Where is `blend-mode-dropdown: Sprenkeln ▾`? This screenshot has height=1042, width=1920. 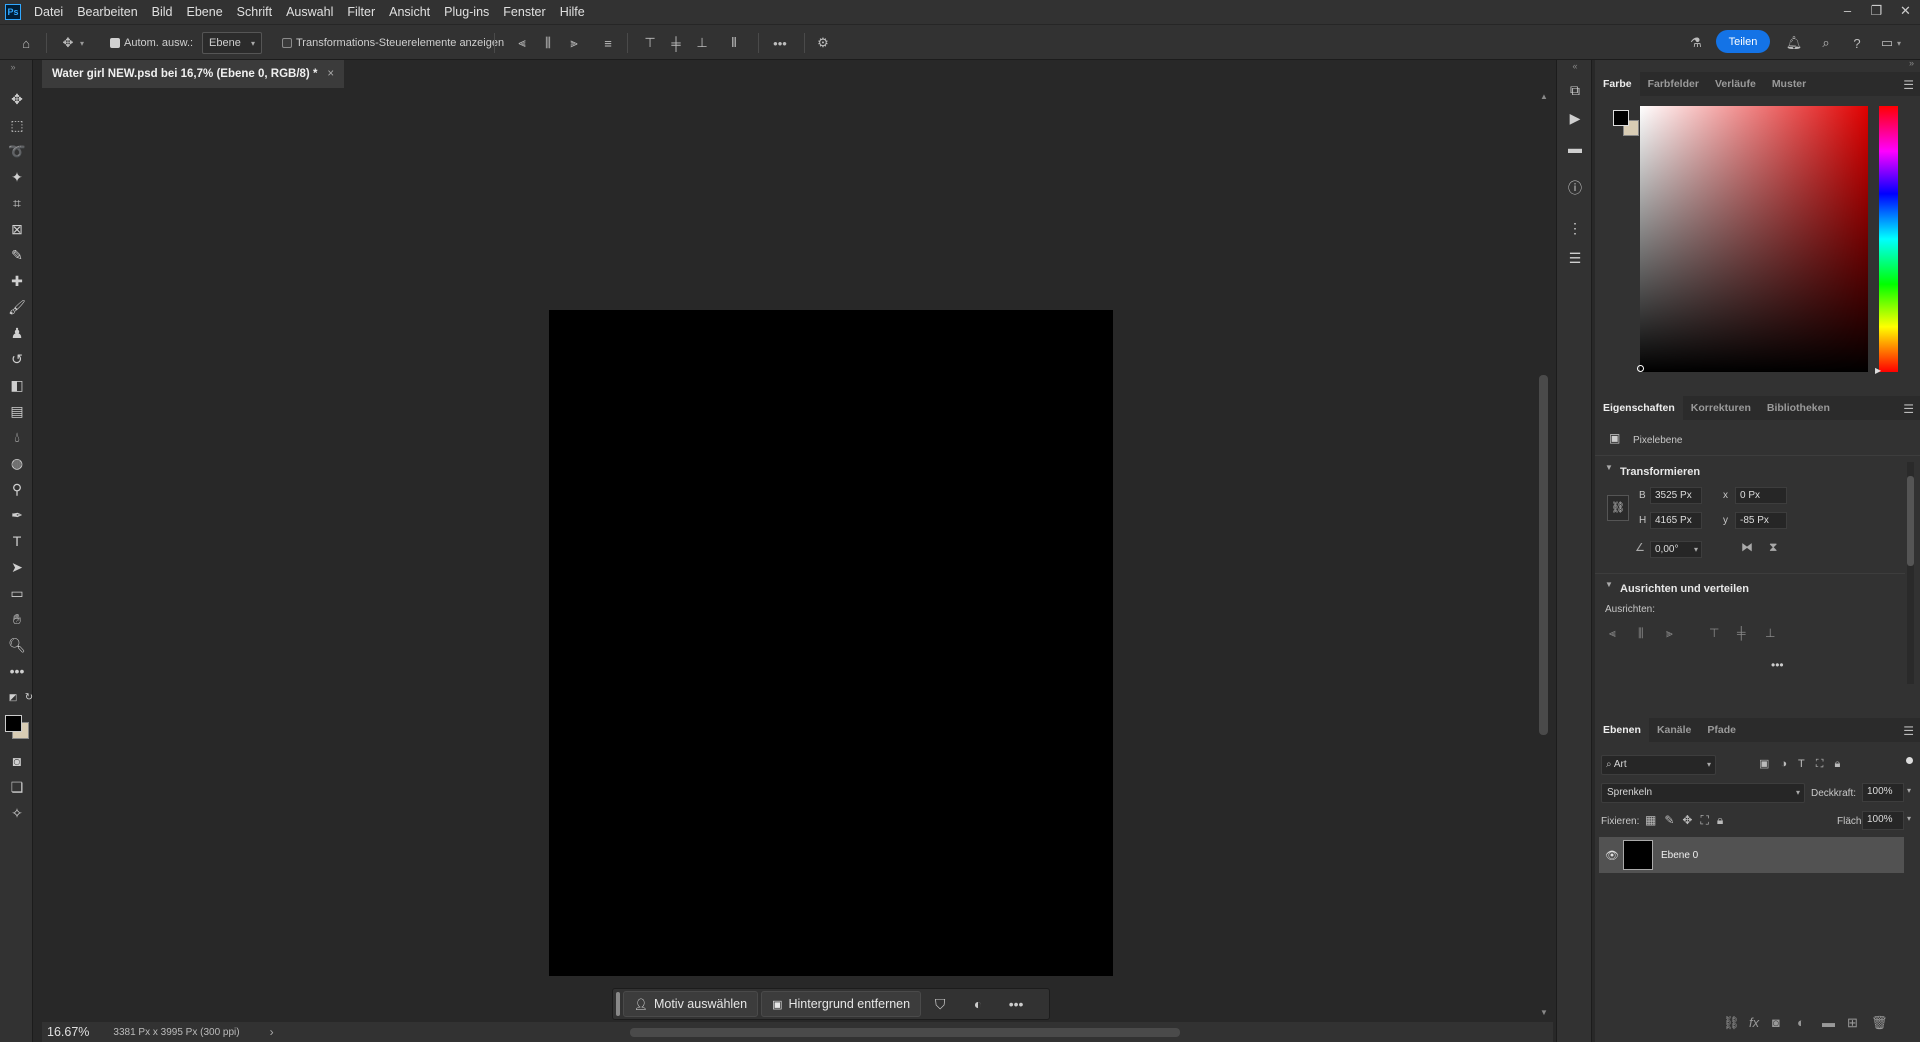
blend-mode-dropdown: Sprenkeln ▾ is located at coordinates (1703, 793).